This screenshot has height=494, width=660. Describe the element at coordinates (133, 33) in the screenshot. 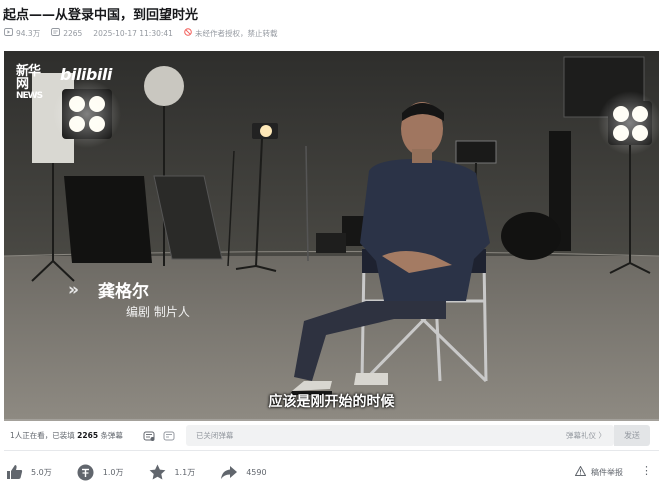

I see `publish-time: 2025-10-17 11:30:41` at that location.